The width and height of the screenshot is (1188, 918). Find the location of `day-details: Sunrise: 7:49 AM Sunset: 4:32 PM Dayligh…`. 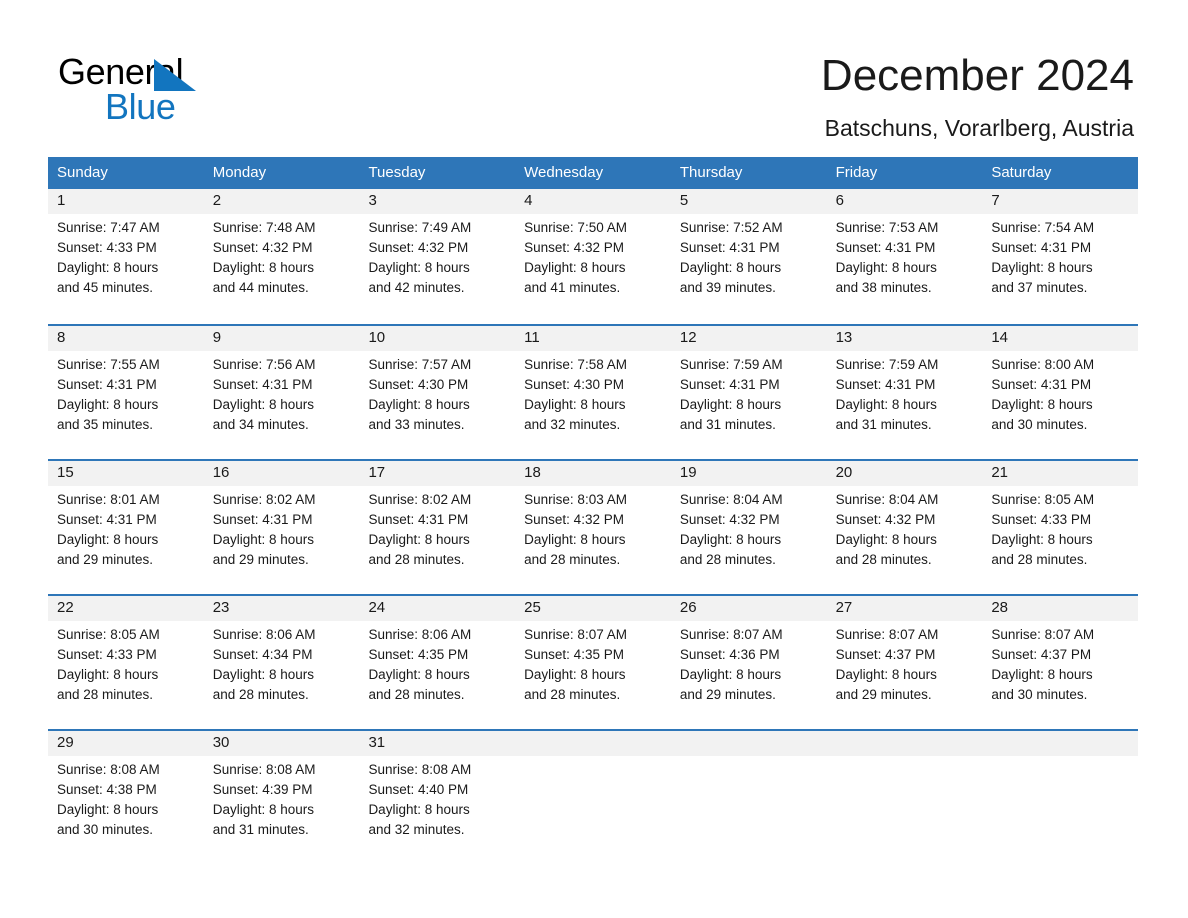

day-details: Sunrise: 7:49 AM Sunset: 4:32 PM Dayligh… is located at coordinates (441, 258).